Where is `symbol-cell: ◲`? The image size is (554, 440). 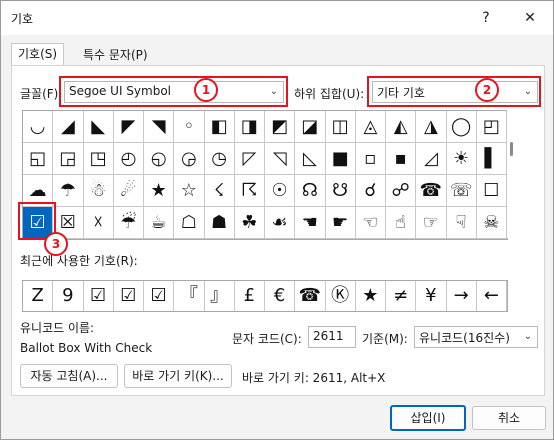
symbol-cell: ◲ is located at coordinates (68, 159).